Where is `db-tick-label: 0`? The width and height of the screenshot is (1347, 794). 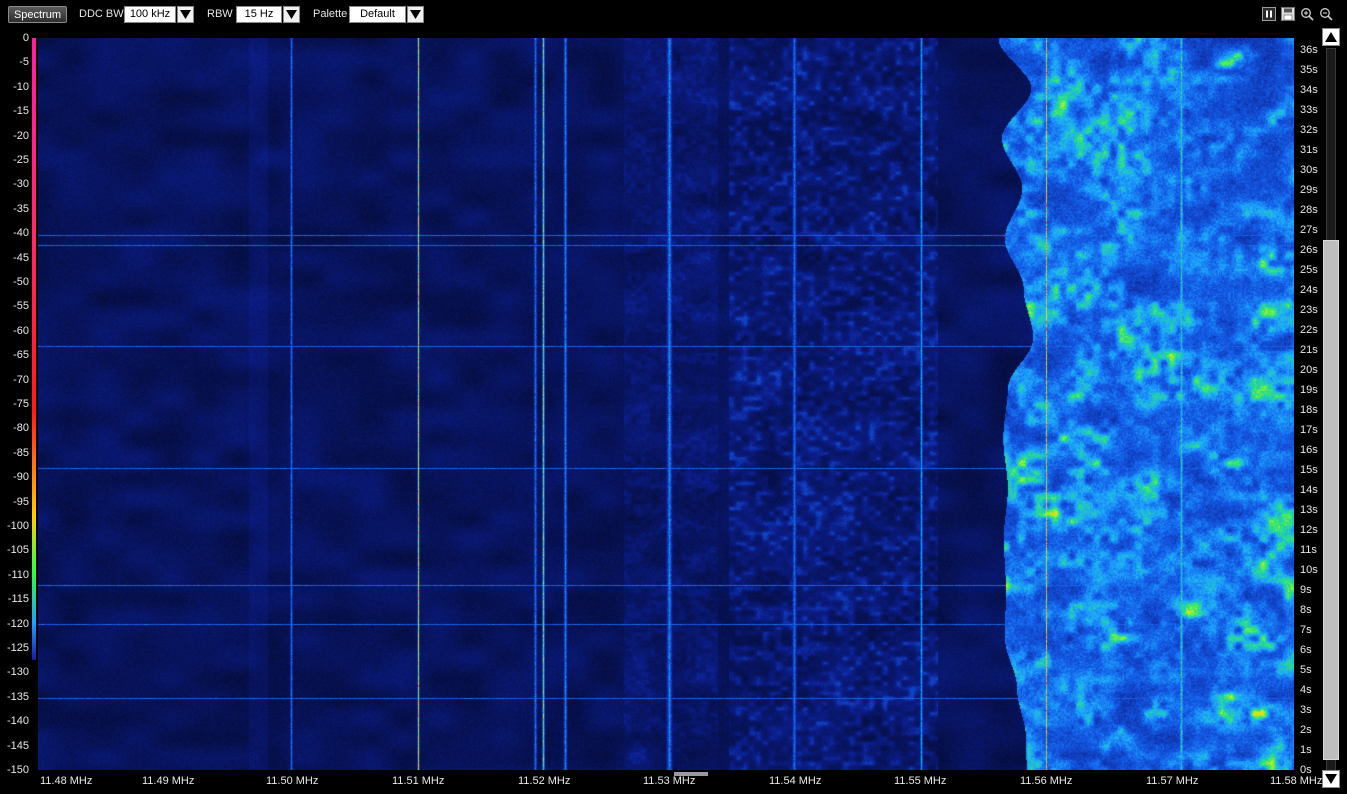
db-tick-label: 0 is located at coordinates (25, 38).